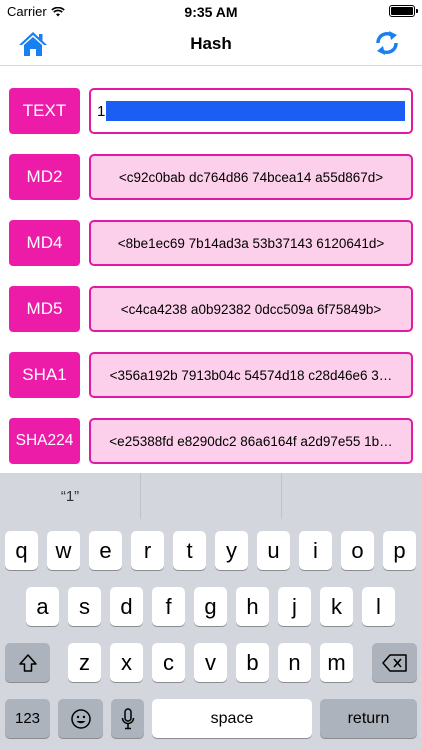  What do you see at coordinates (70, 496) in the screenshot?
I see `suggestion-item: “1”` at bounding box center [70, 496].